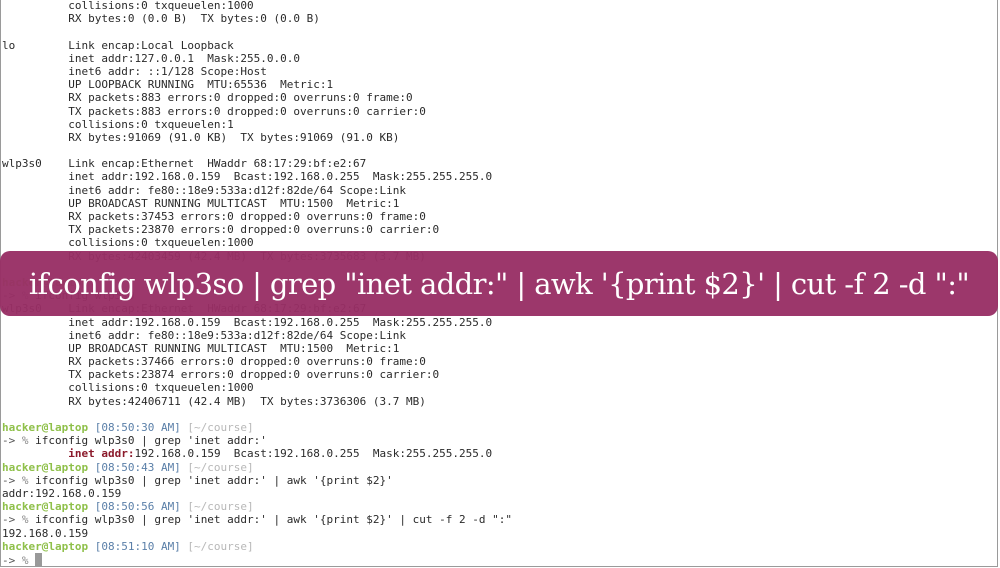 The width and height of the screenshot is (1000, 568). I want to click on output-text: addr:192.168.0.159, so click(62, 493).